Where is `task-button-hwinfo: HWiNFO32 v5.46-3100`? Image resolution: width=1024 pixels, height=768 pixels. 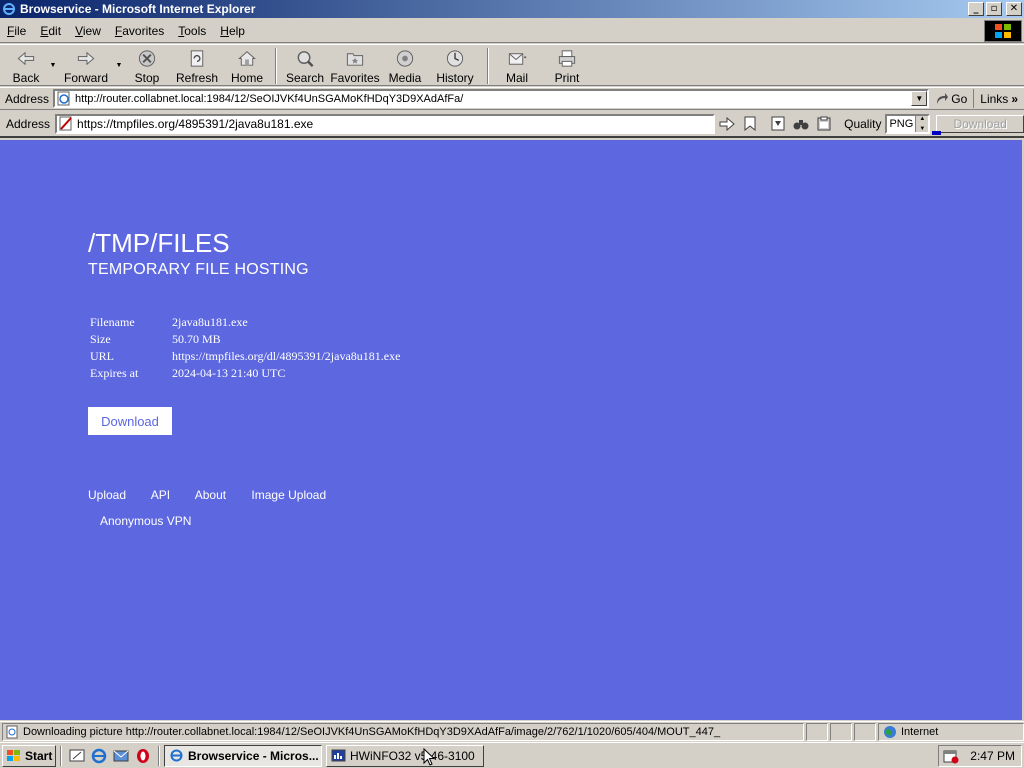 task-button-hwinfo: HWiNFO32 v5.46-3100 is located at coordinates (405, 755).